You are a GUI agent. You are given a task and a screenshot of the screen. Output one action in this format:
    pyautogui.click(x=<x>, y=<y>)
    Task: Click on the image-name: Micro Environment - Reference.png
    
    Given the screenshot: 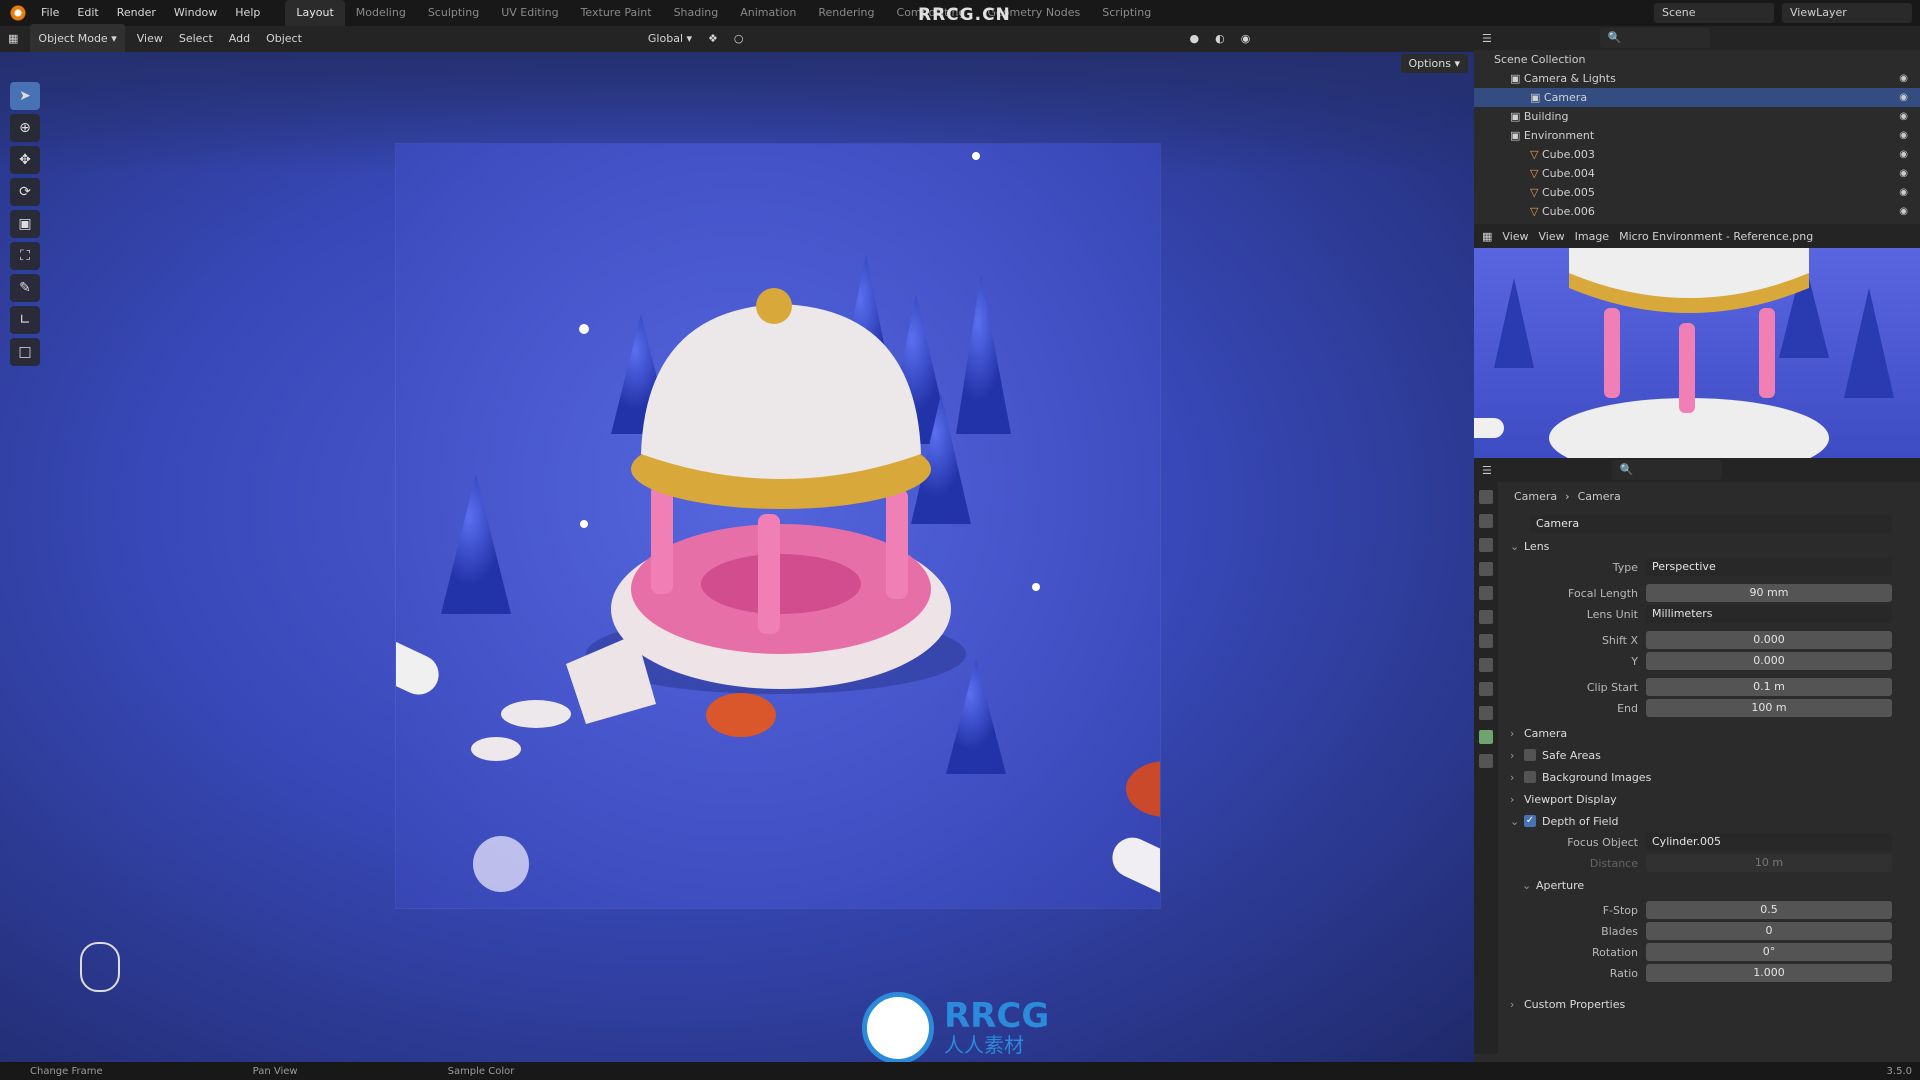 What is the action you would take?
    pyautogui.click(x=1716, y=236)
    